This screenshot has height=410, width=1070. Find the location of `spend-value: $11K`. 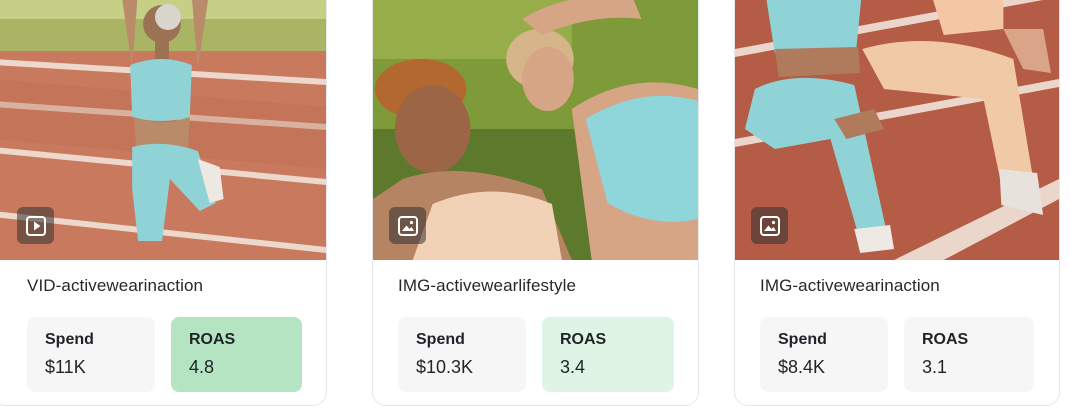

spend-value: $11K is located at coordinates (65, 367).